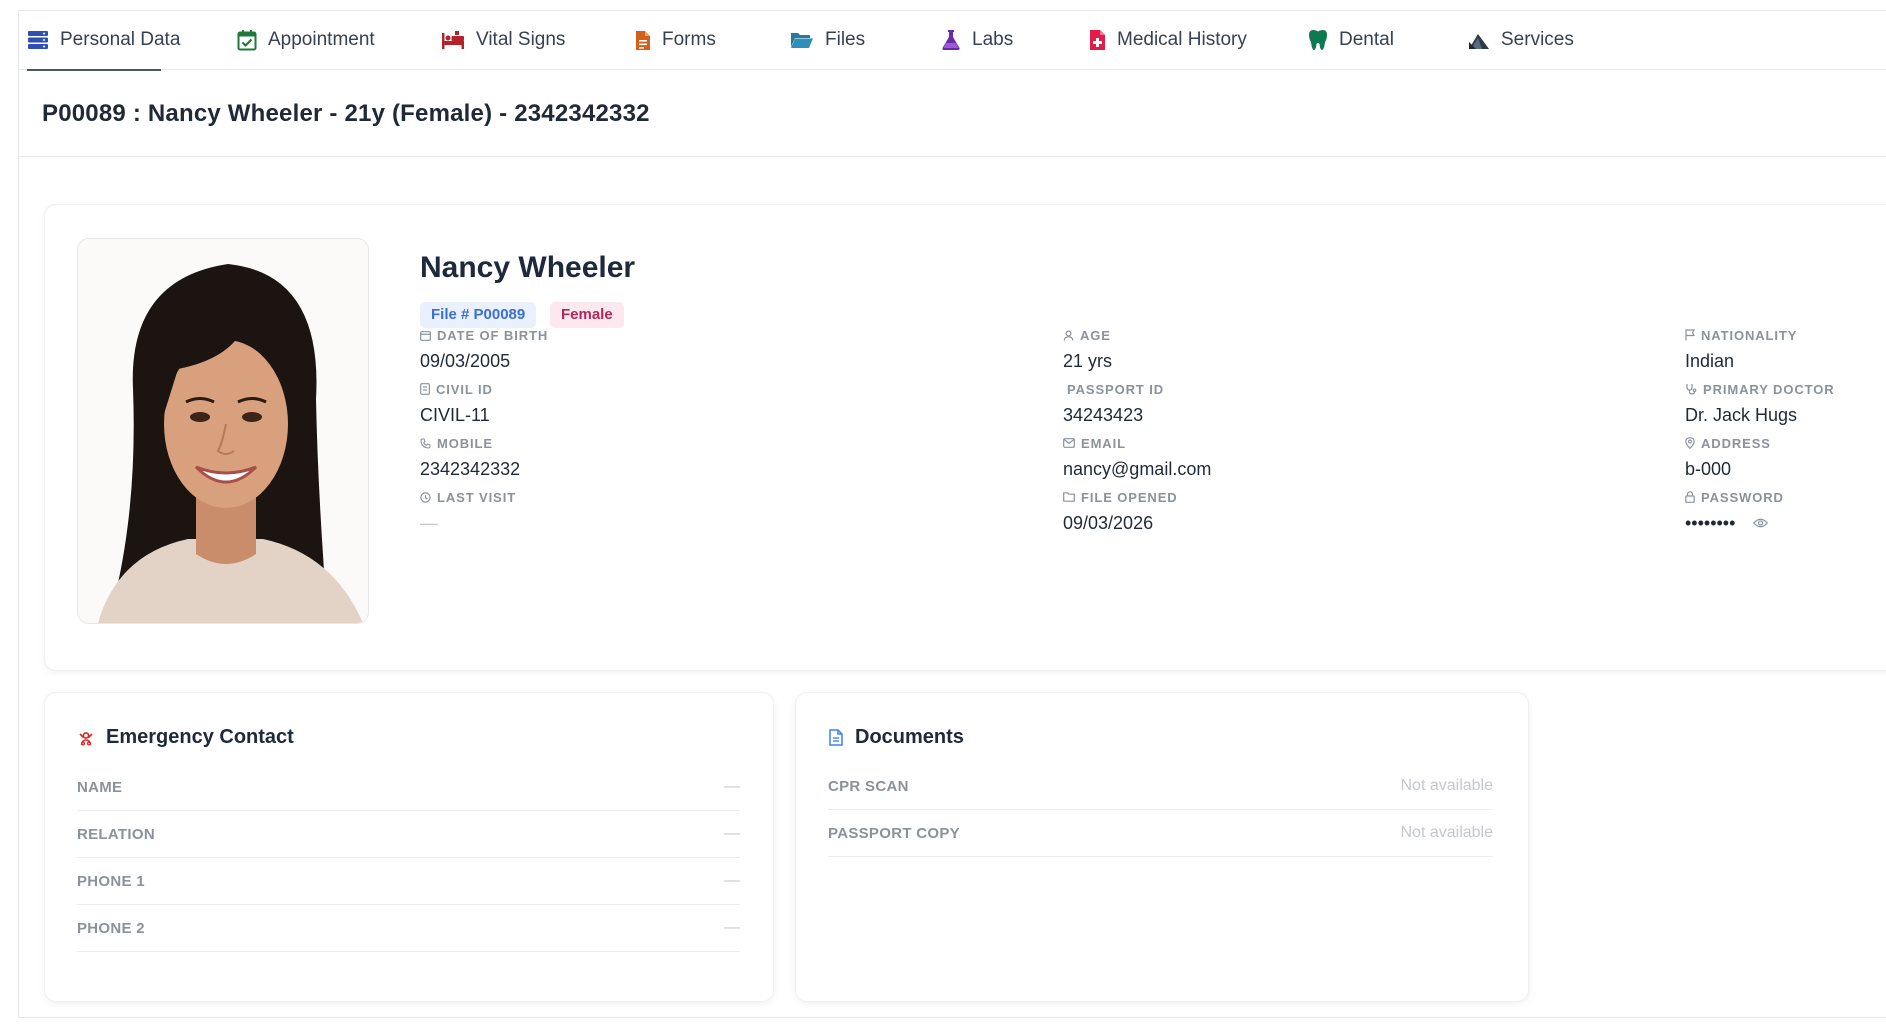 The width and height of the screenshot is (1886, 1033). Describe the element at coordinates (468, 511) in the screenshot. I see `field-last-visit: LAST VISIT —` at that location.